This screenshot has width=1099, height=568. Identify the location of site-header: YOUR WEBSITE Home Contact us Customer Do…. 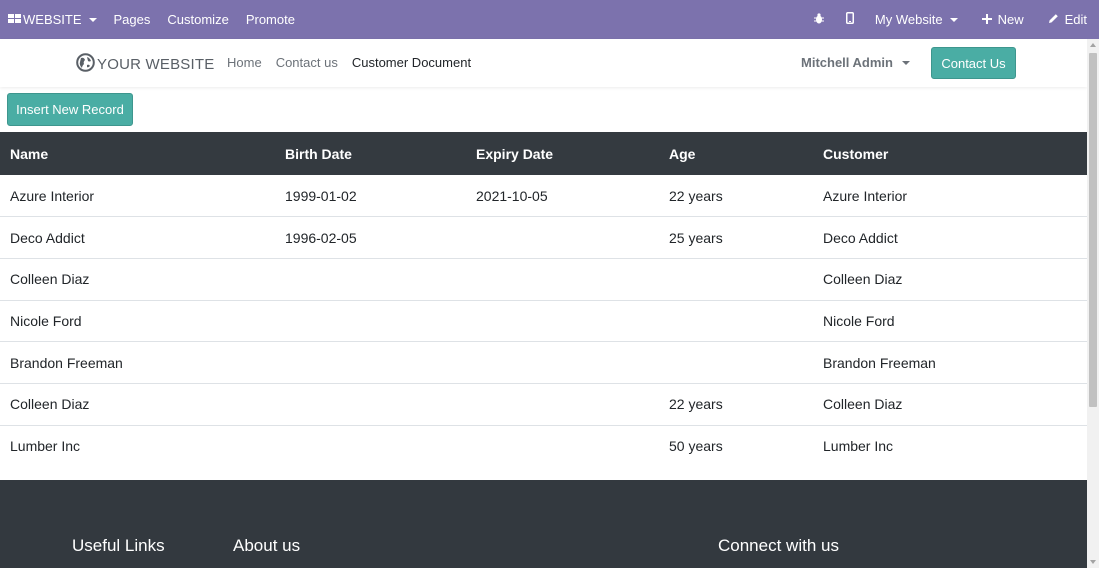
(543, 63).